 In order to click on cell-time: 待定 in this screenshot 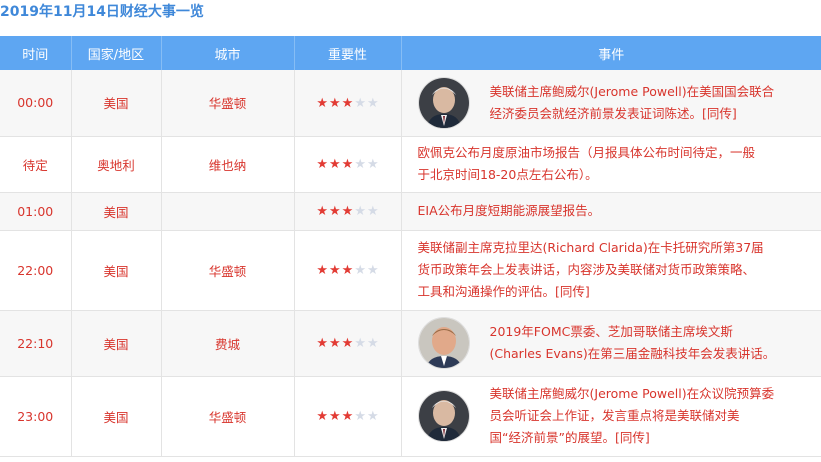, I will do `click(36, 164)`.